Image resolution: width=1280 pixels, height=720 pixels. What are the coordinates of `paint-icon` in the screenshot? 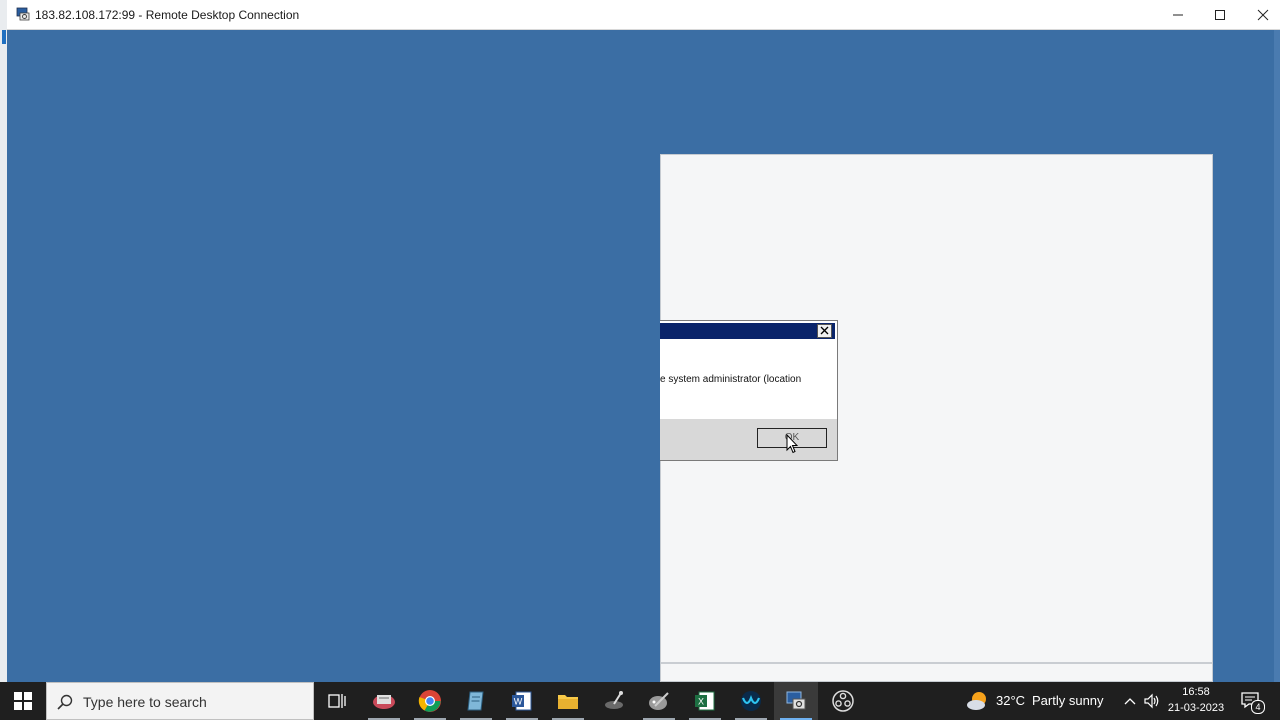 It's located at (614, 700).